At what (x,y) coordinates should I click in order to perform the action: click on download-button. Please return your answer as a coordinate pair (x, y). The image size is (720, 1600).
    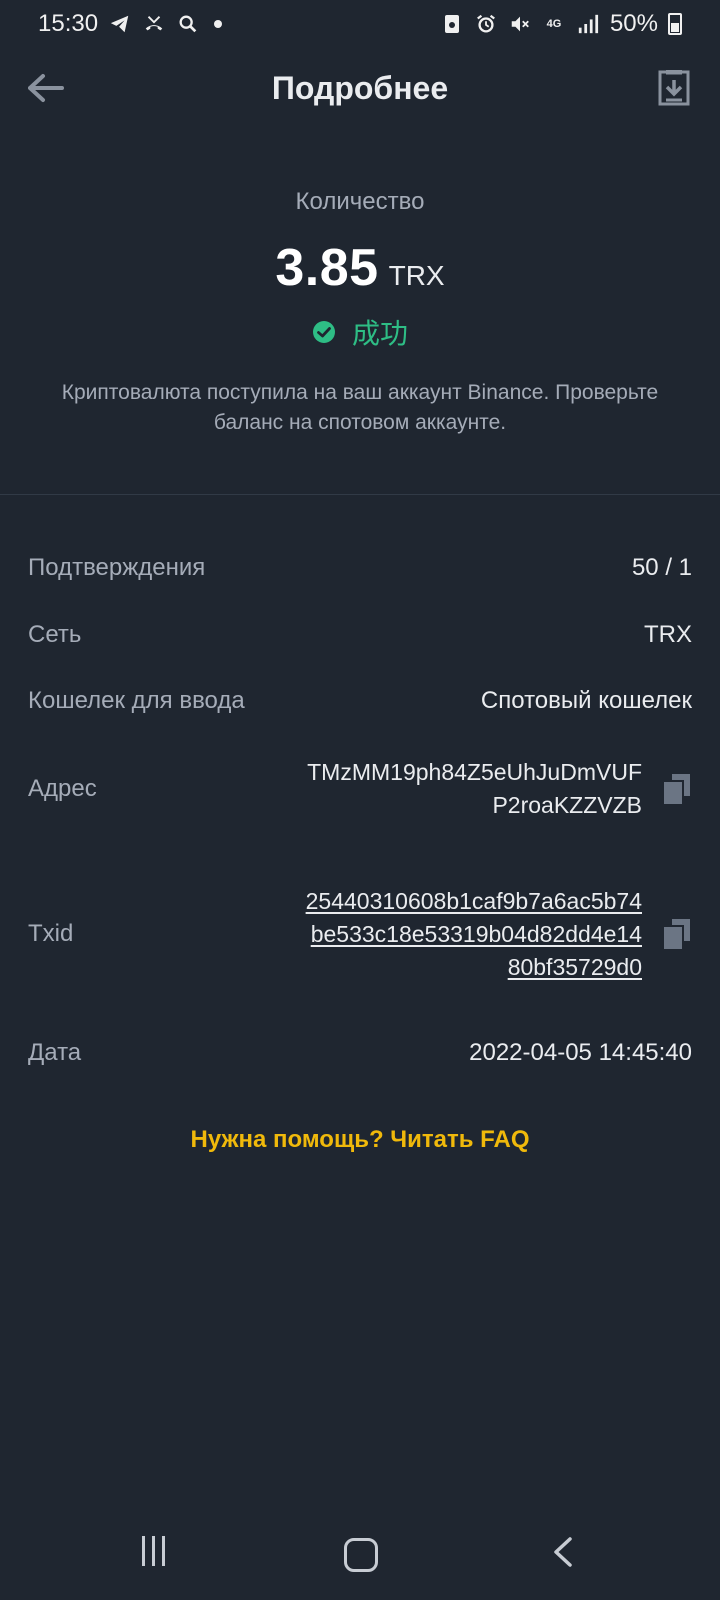
    Looking at the image, I should click on (674, 88).